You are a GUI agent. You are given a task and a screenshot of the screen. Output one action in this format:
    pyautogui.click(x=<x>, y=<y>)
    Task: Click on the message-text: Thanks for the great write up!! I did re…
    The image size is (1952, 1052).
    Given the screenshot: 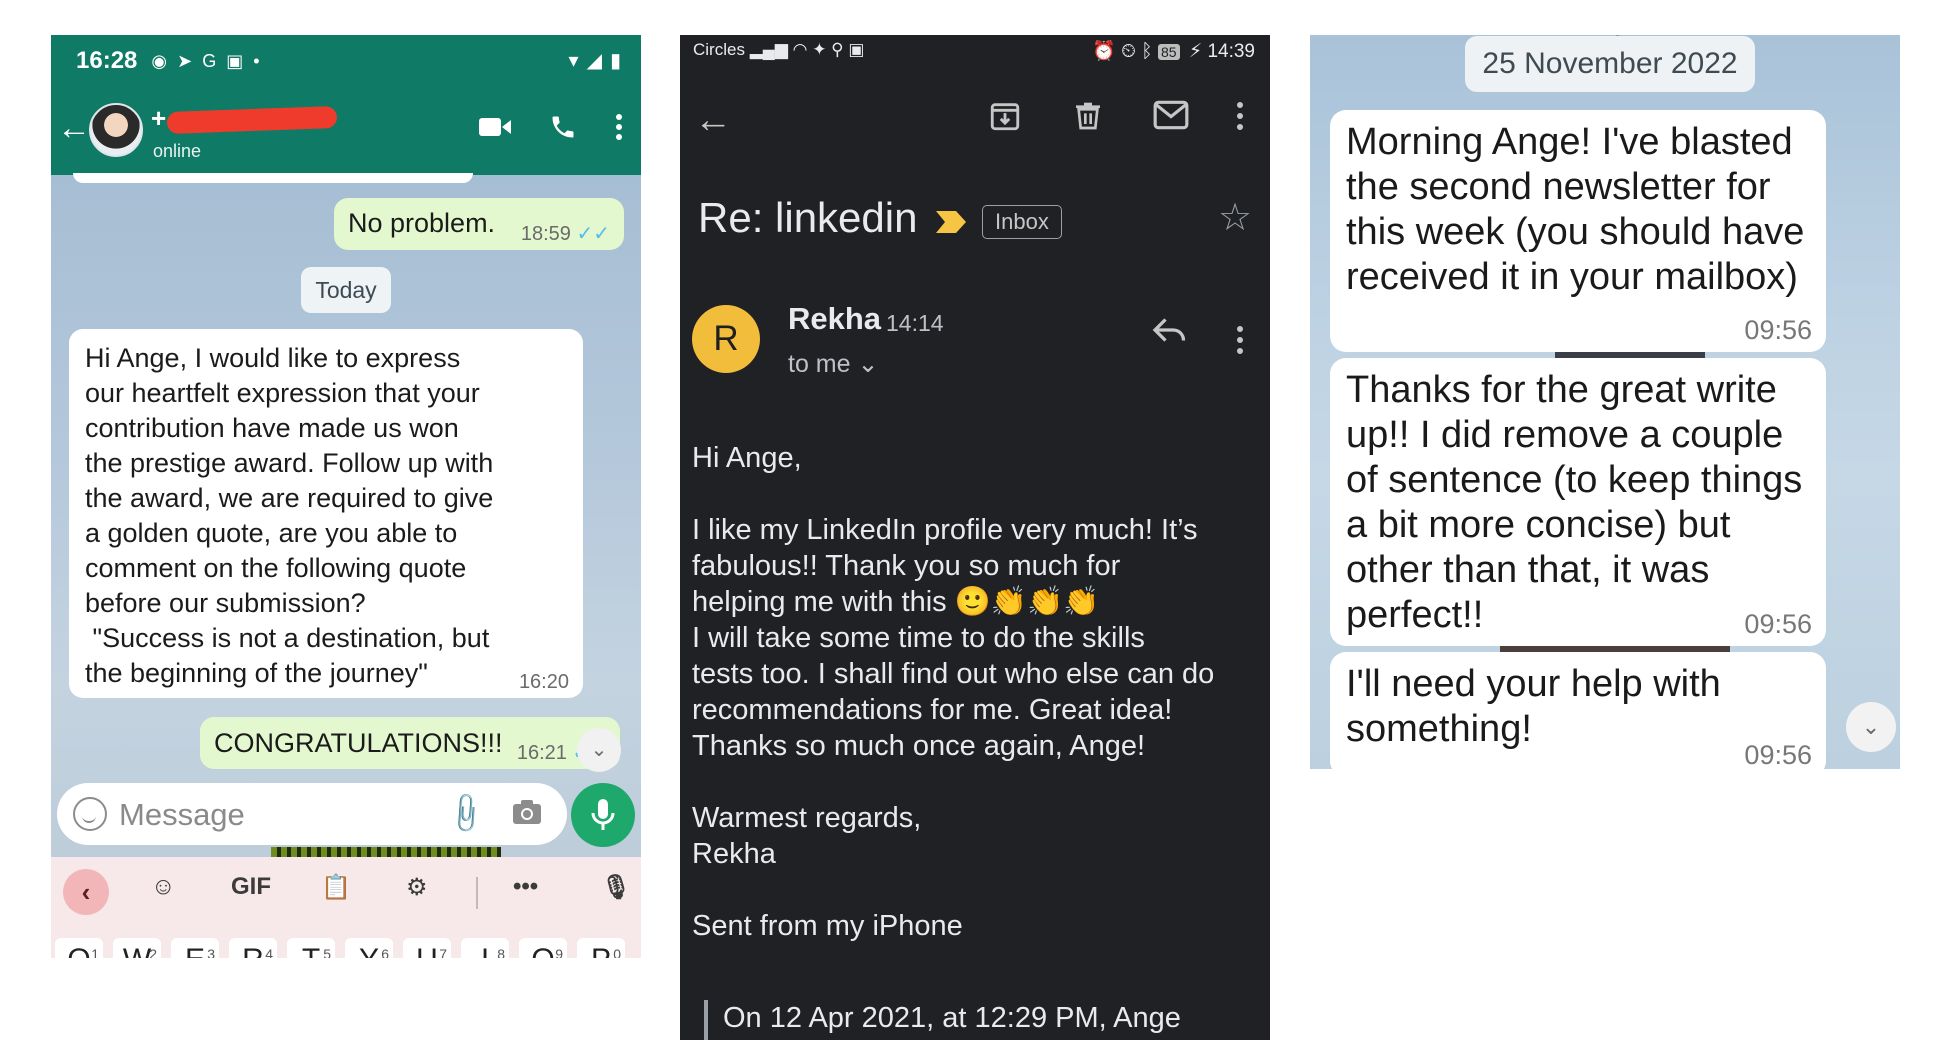 What is the action you would take?
    pyautogui.click(x=1574, y=502)
    